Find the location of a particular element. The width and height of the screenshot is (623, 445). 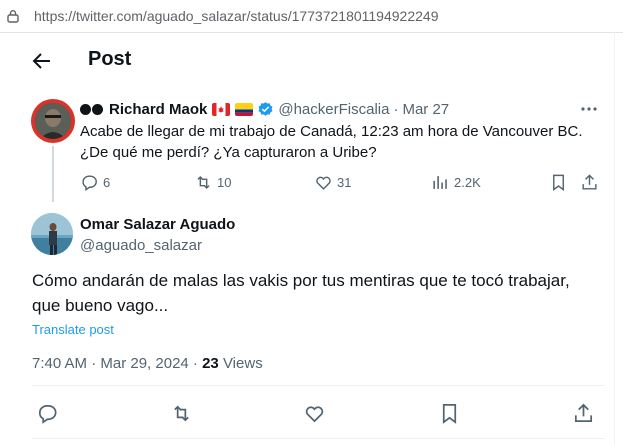

author-name: Richard Maok is located at coordinates (158, 109).